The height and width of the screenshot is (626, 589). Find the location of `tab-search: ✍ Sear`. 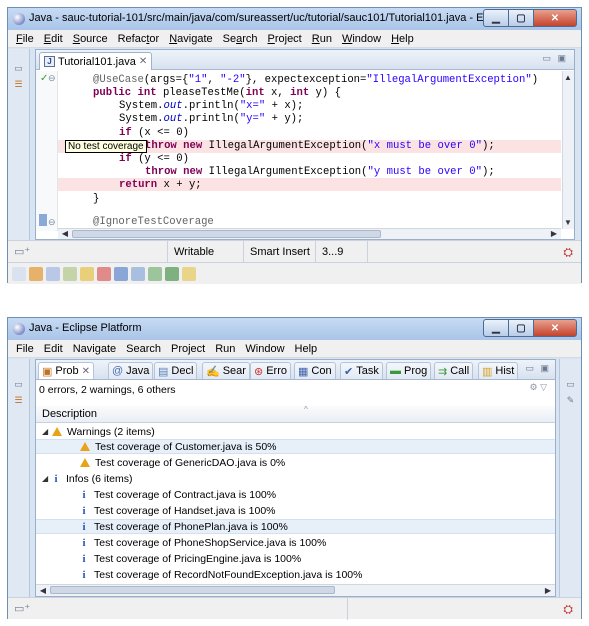

tab-search: ✍ Sear is located at coordinates (226, 370).